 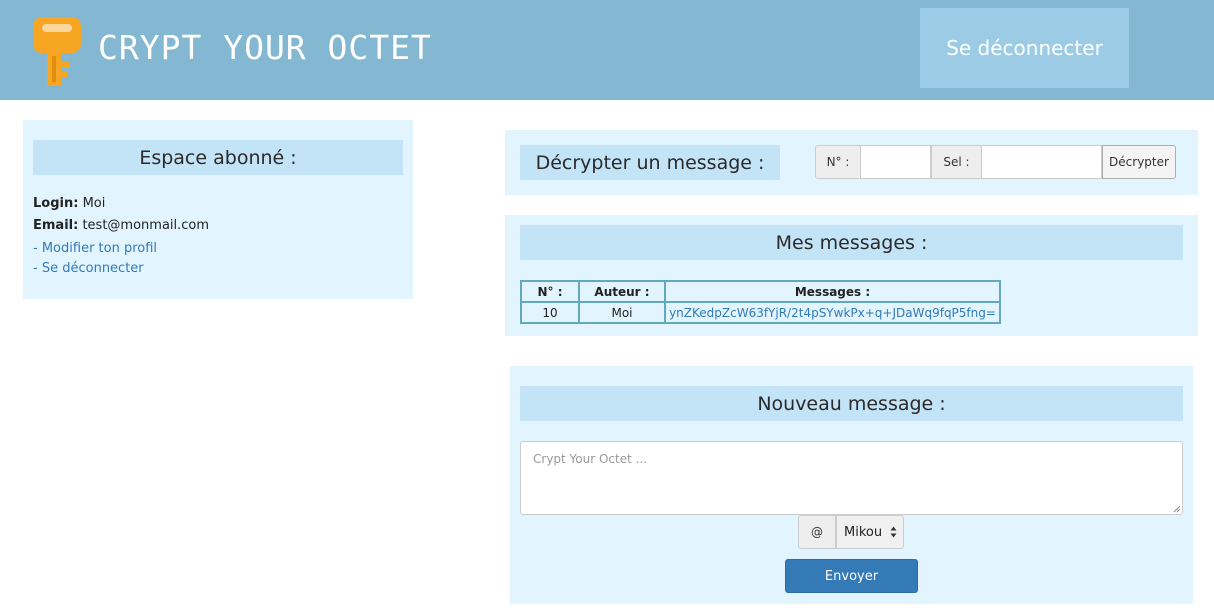 I want to click on send-button: Envoyer, so click(x=851, y=576).